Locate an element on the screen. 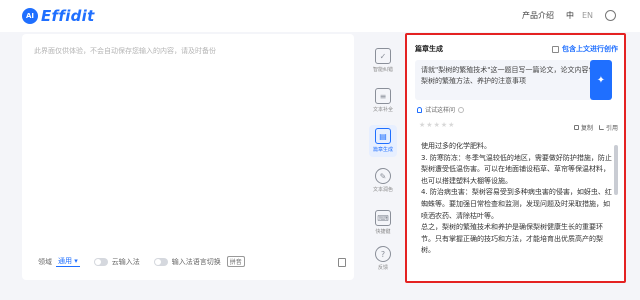 The image size is (640, 300). include-context-option: 包含上文进行创作 is located at coordinates (585, 49).